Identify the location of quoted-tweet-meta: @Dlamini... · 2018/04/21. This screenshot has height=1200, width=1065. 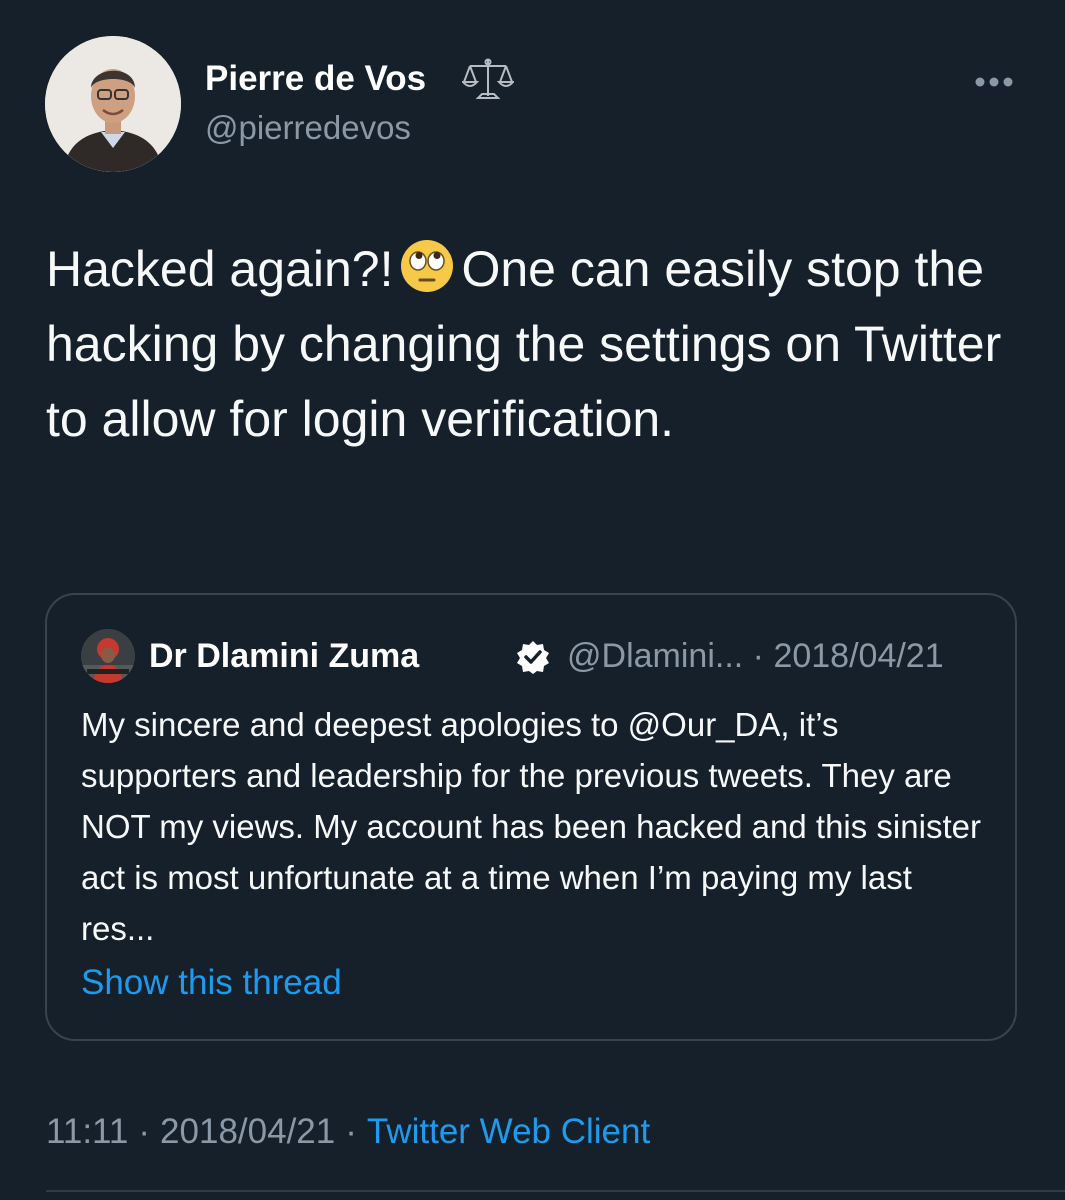
(755, 656).